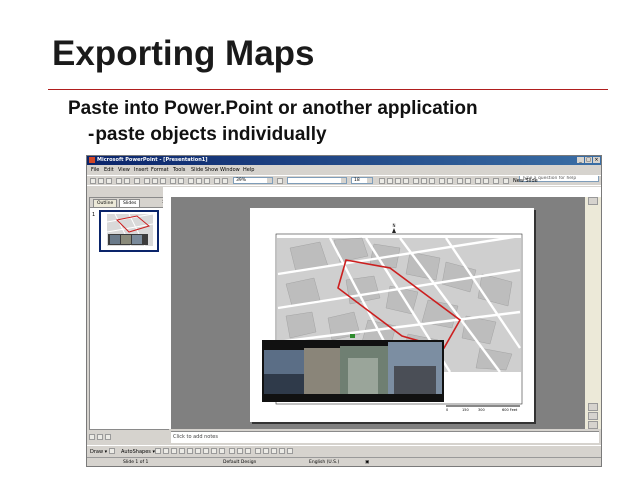 This screenshot has height=480, width=640. I want to click on arrow-style-icon, so click(274, 451).